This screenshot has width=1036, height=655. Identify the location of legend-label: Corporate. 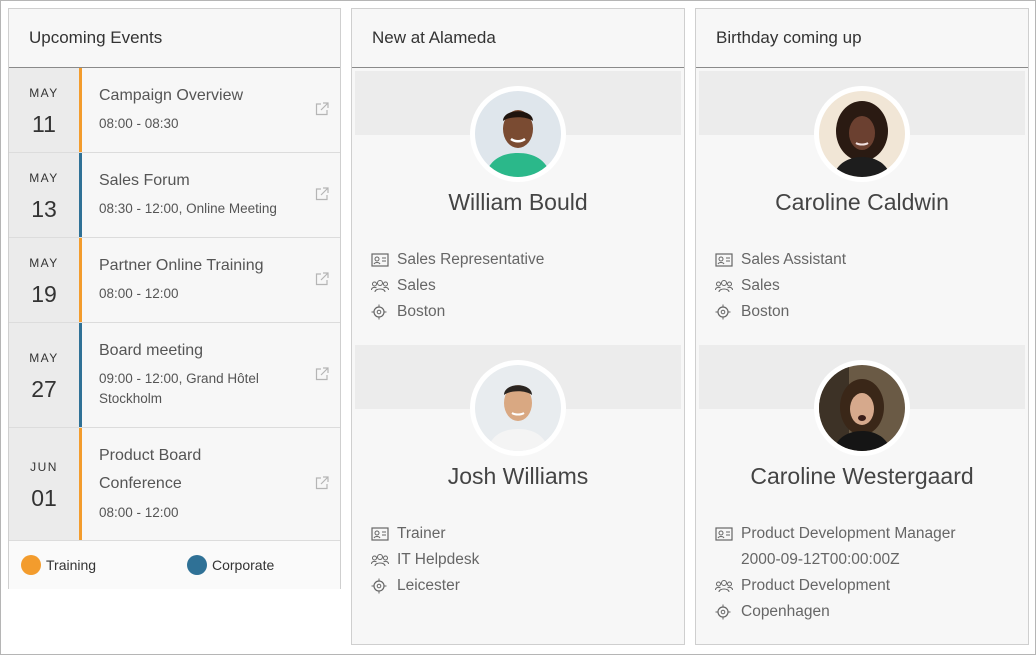
(243, 565).